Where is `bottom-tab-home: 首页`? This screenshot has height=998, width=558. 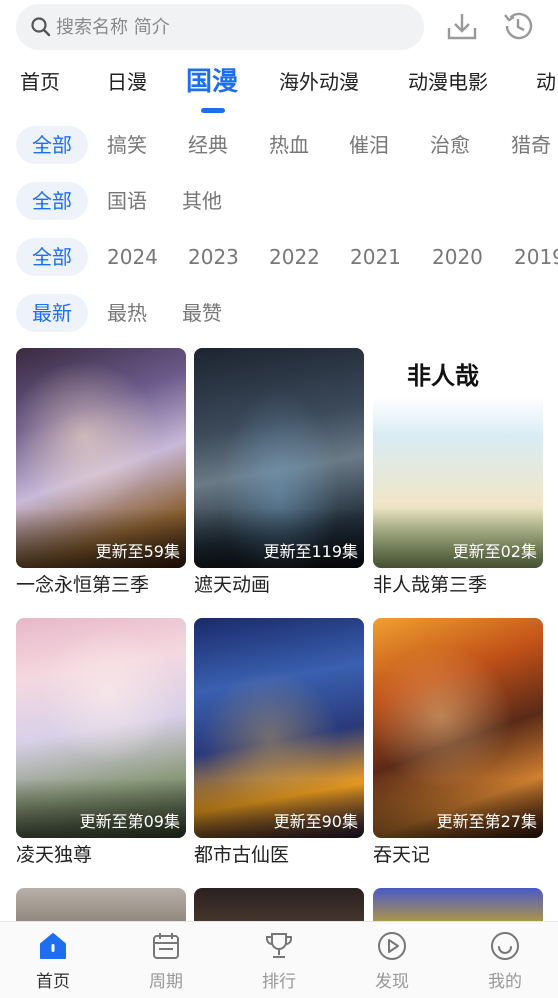
bottom-tab-home: 首页 is located at coordinates (53, 961).